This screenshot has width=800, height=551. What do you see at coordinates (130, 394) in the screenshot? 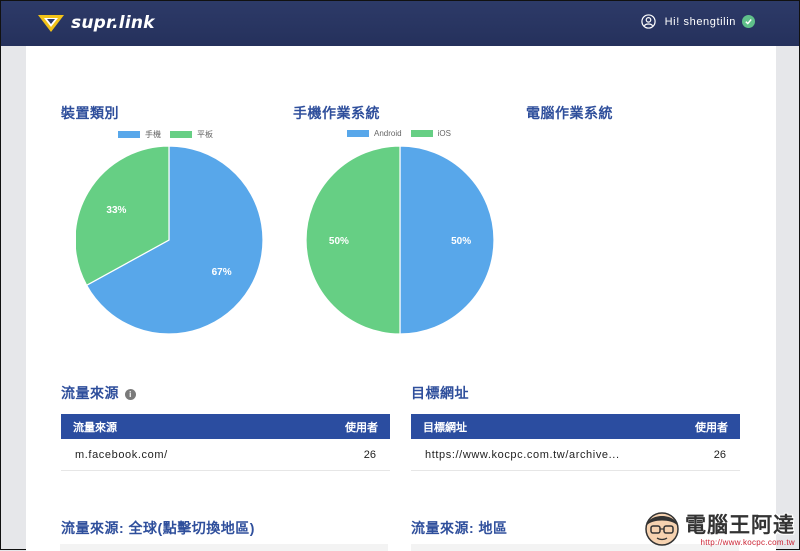
I see `info-icon: i` at bounding box center [130, 394].